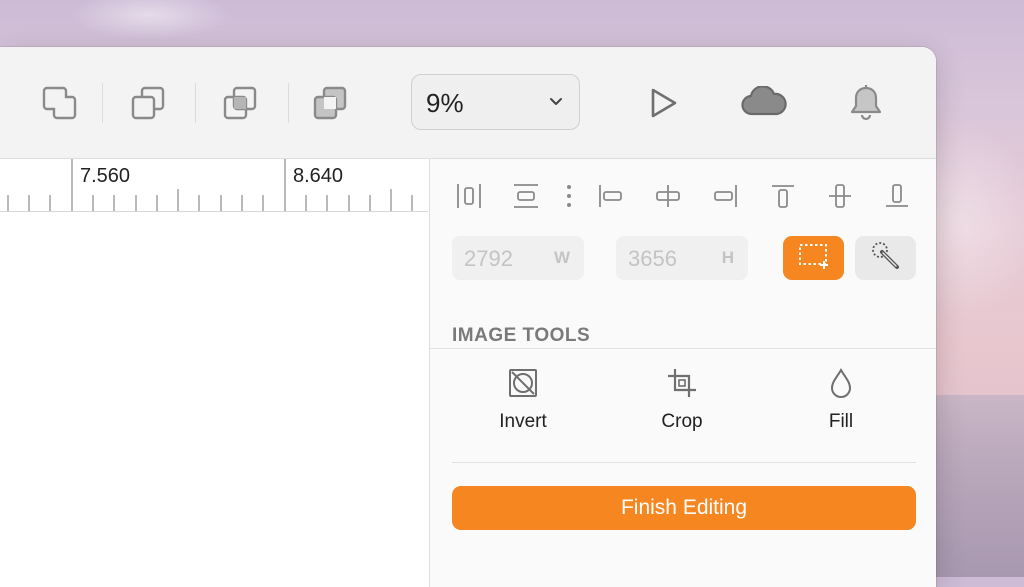 The width and height of the screenshot is (1024, 587). I want to click on zoom-value: 9%, so click(445, 103).